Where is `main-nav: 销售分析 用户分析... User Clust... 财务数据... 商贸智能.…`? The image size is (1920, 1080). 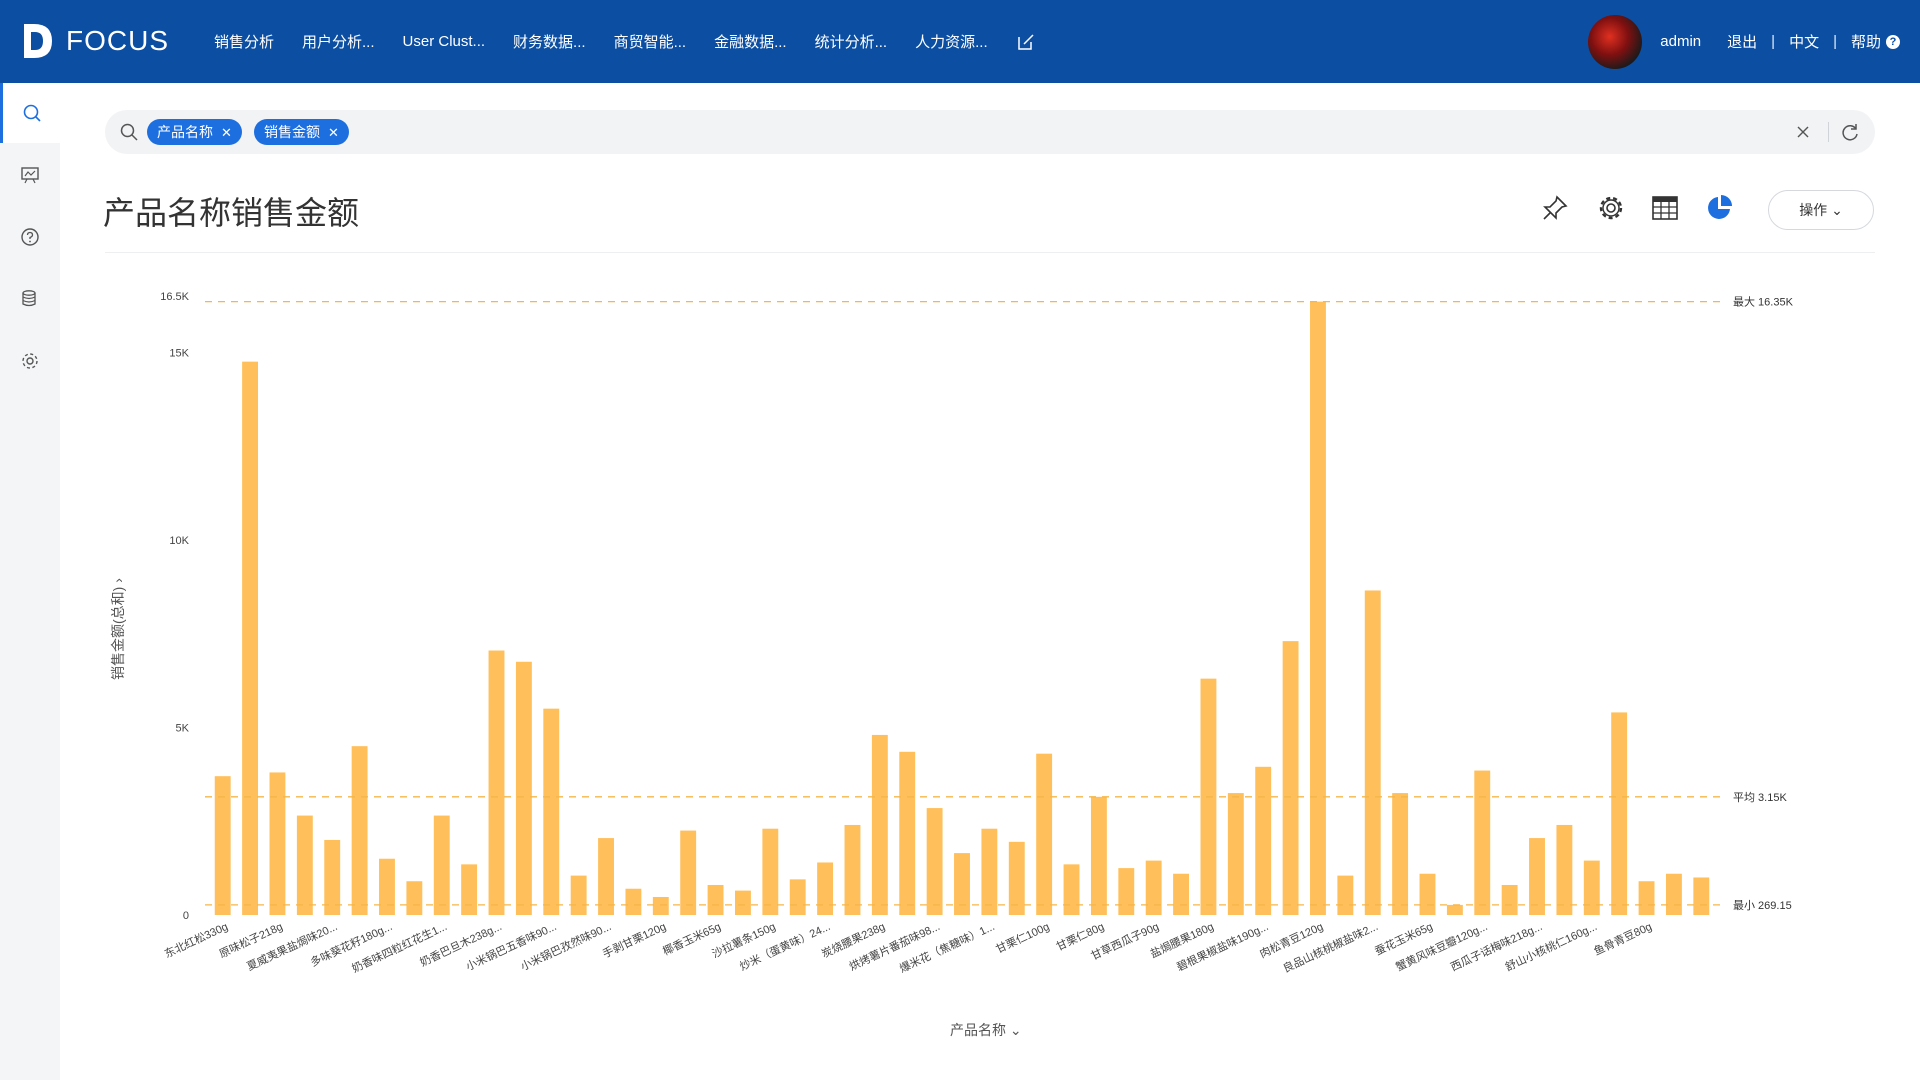 main-nav: 销售分析 用户分析... User Clust... 财务数据... 商贸智能.… is located at coordinates (618, 41).